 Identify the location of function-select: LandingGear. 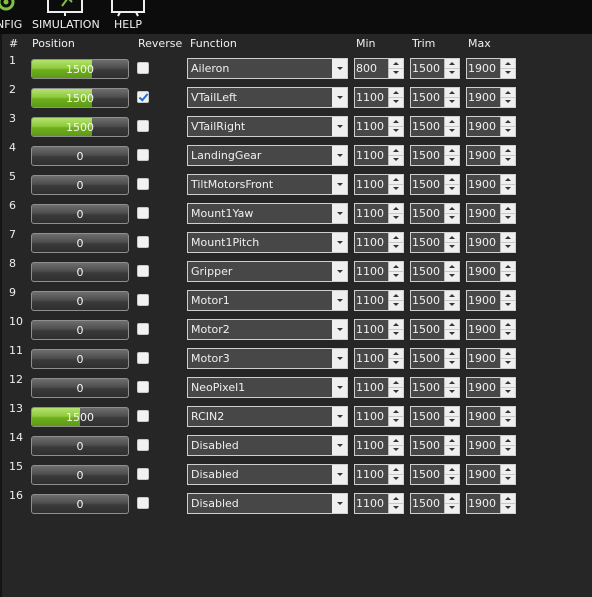
(267, 155).